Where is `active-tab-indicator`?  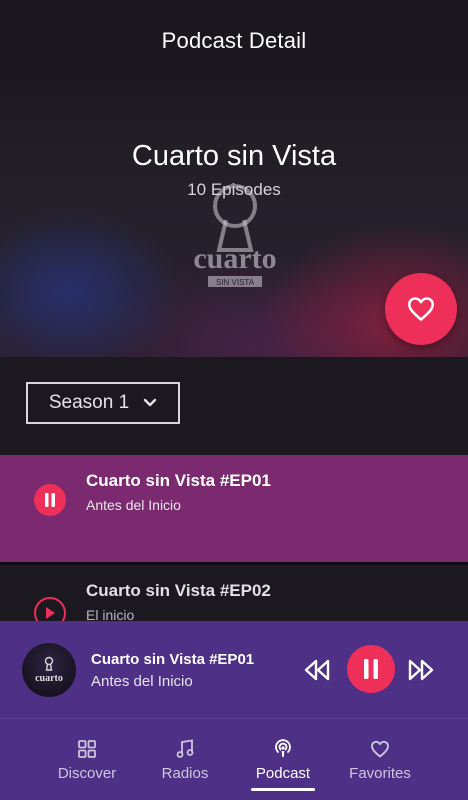
active-tab-indicator is located at coordinates (283, 789).